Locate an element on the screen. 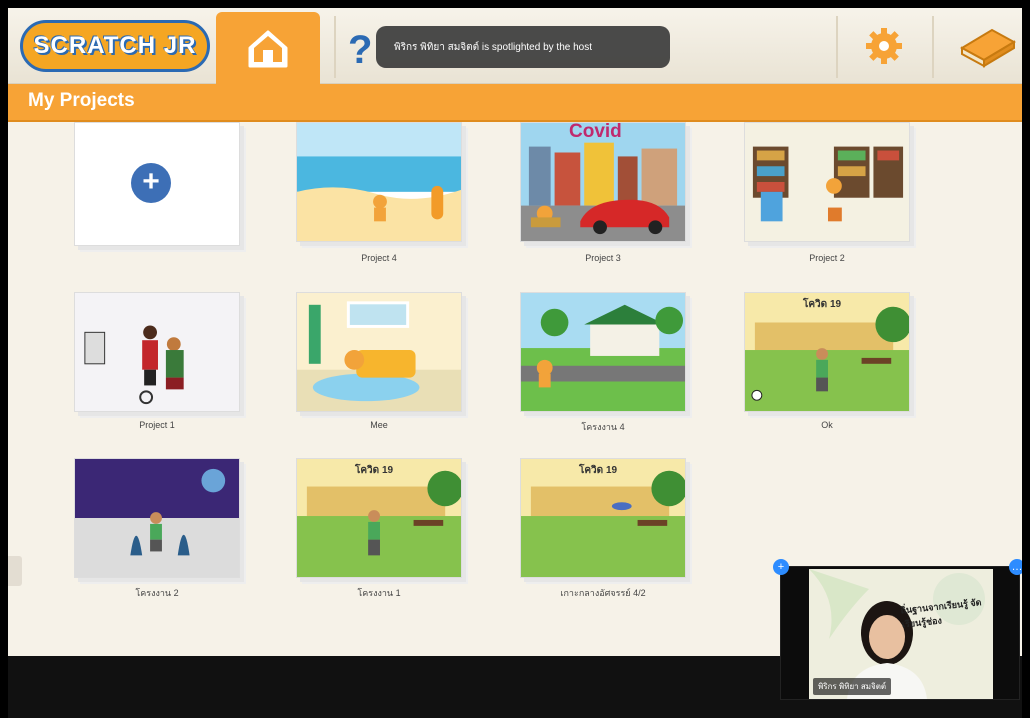  project-label: Mee is located at coordinates (379, 425).